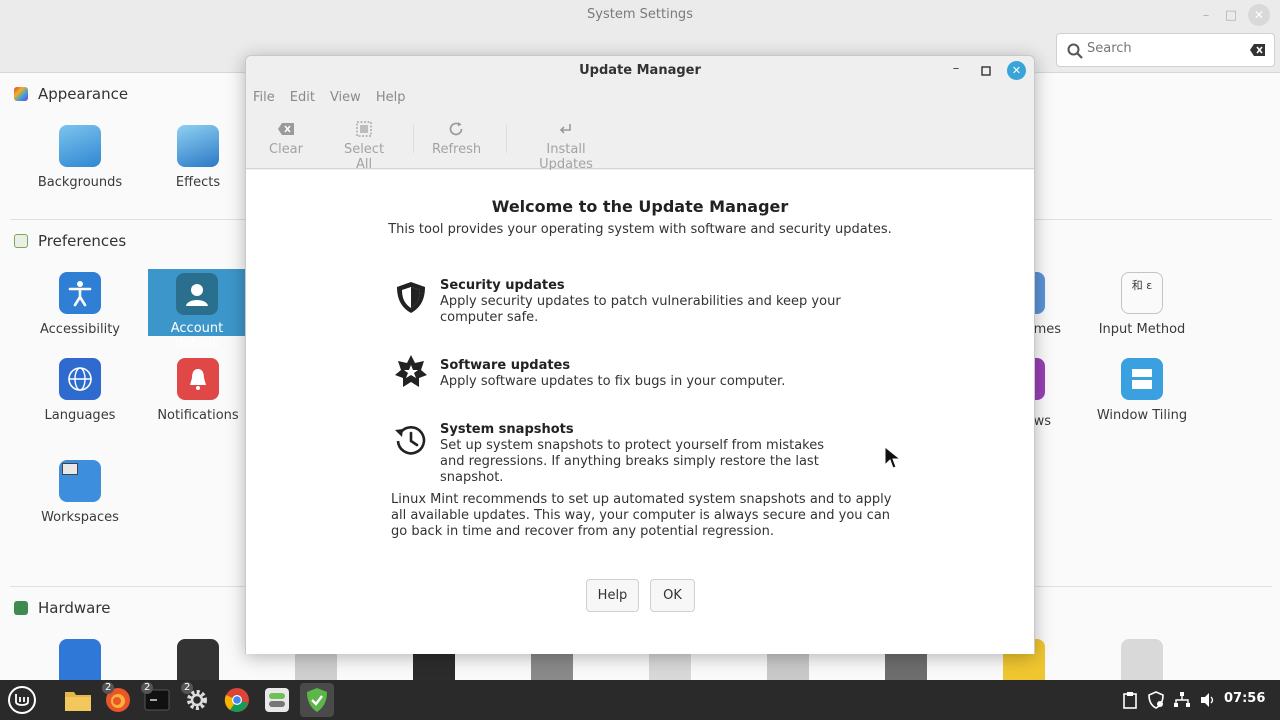  I want to click on appearance-icon, so click(21, 94).